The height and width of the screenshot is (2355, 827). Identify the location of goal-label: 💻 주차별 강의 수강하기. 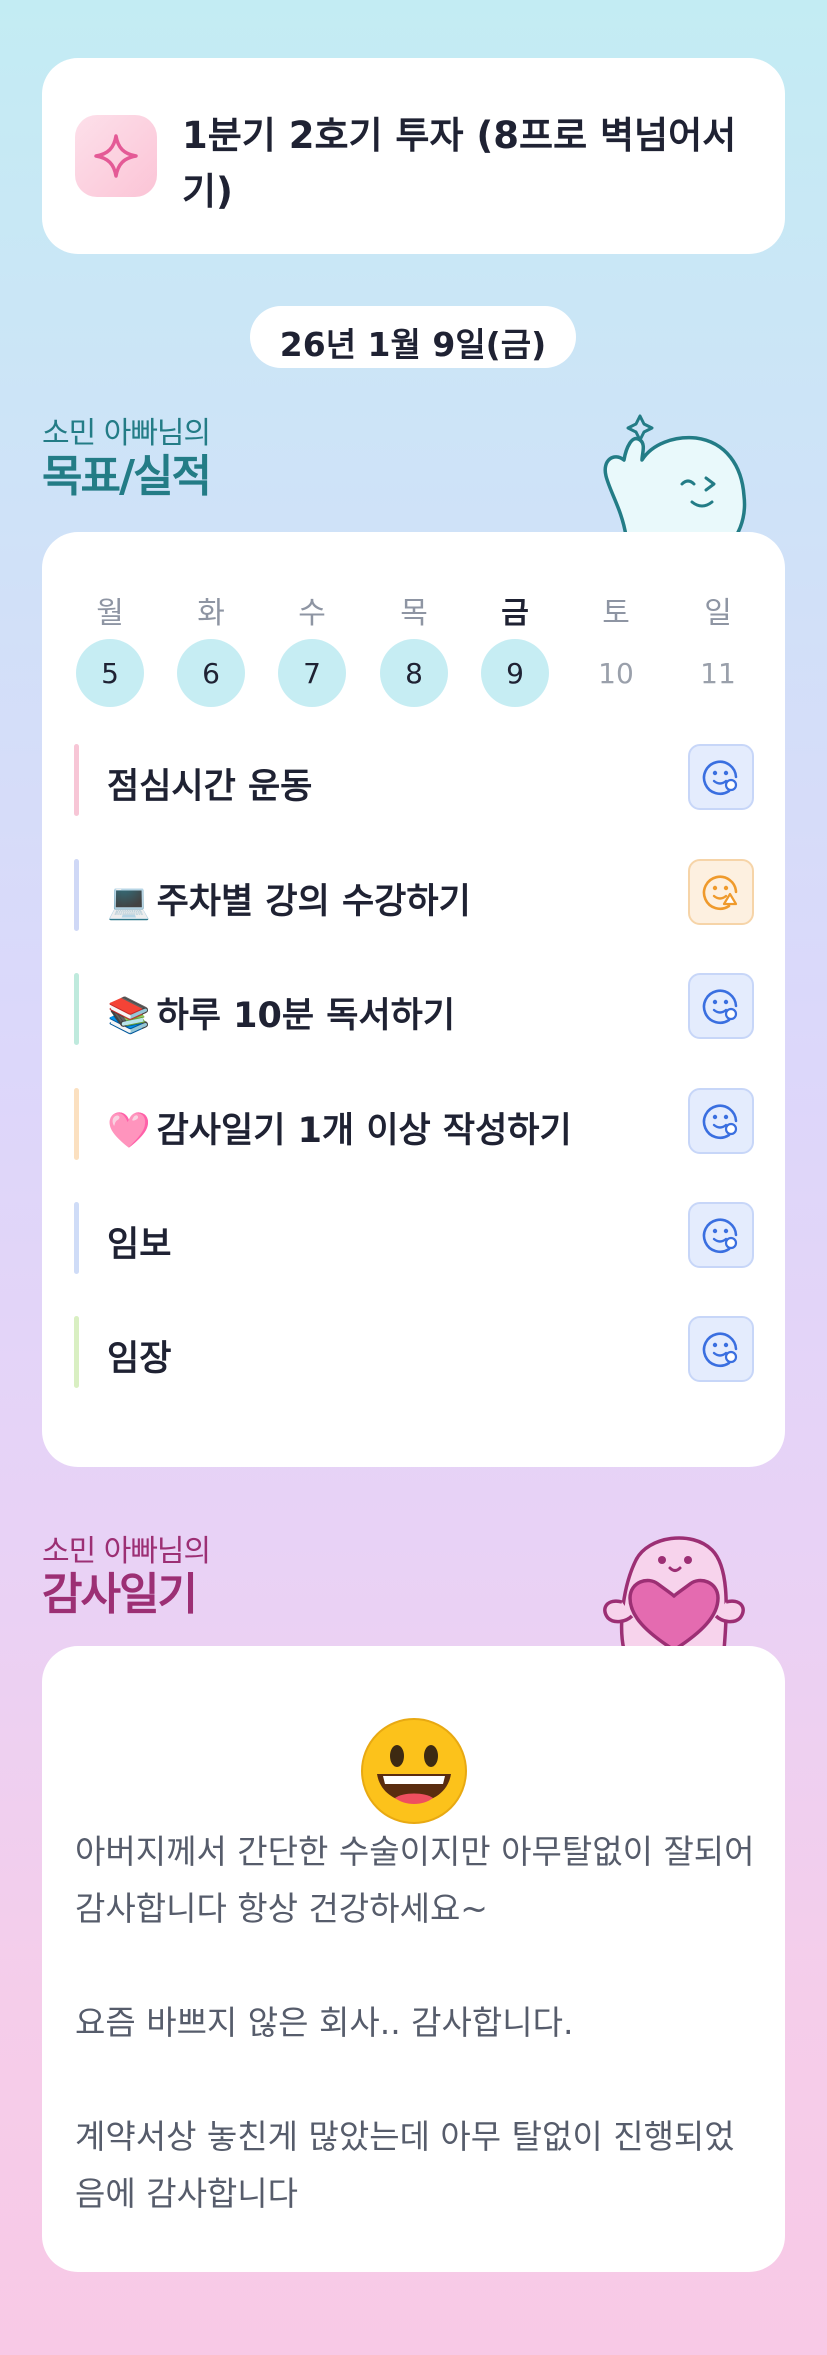
(289, 898).